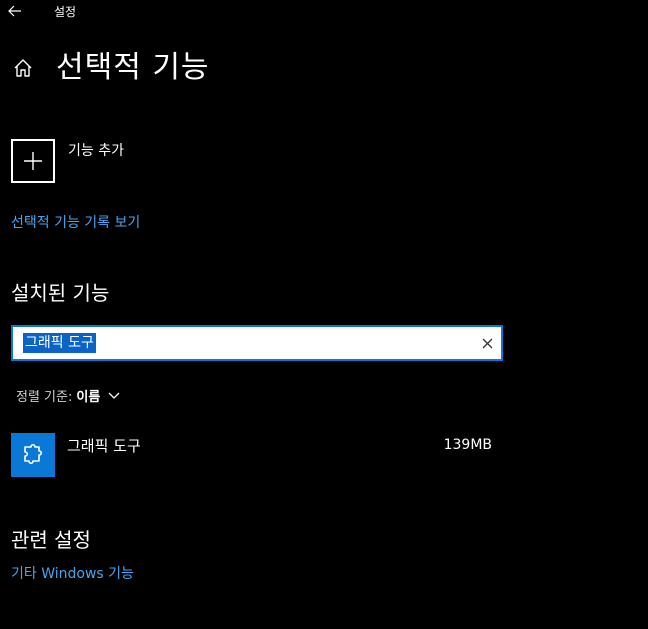 The width and height of the screenshot is (648, 629). Describe the element at coordinates (243, 343) in the screenshot. I see `search-input` at that location.